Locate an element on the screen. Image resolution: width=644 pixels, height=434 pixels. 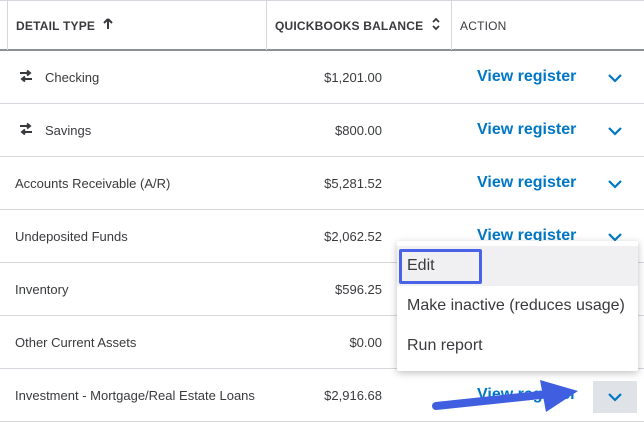
balance-column-header: QUICKBOOKS BALANCE is located at coordinates (358, 25).